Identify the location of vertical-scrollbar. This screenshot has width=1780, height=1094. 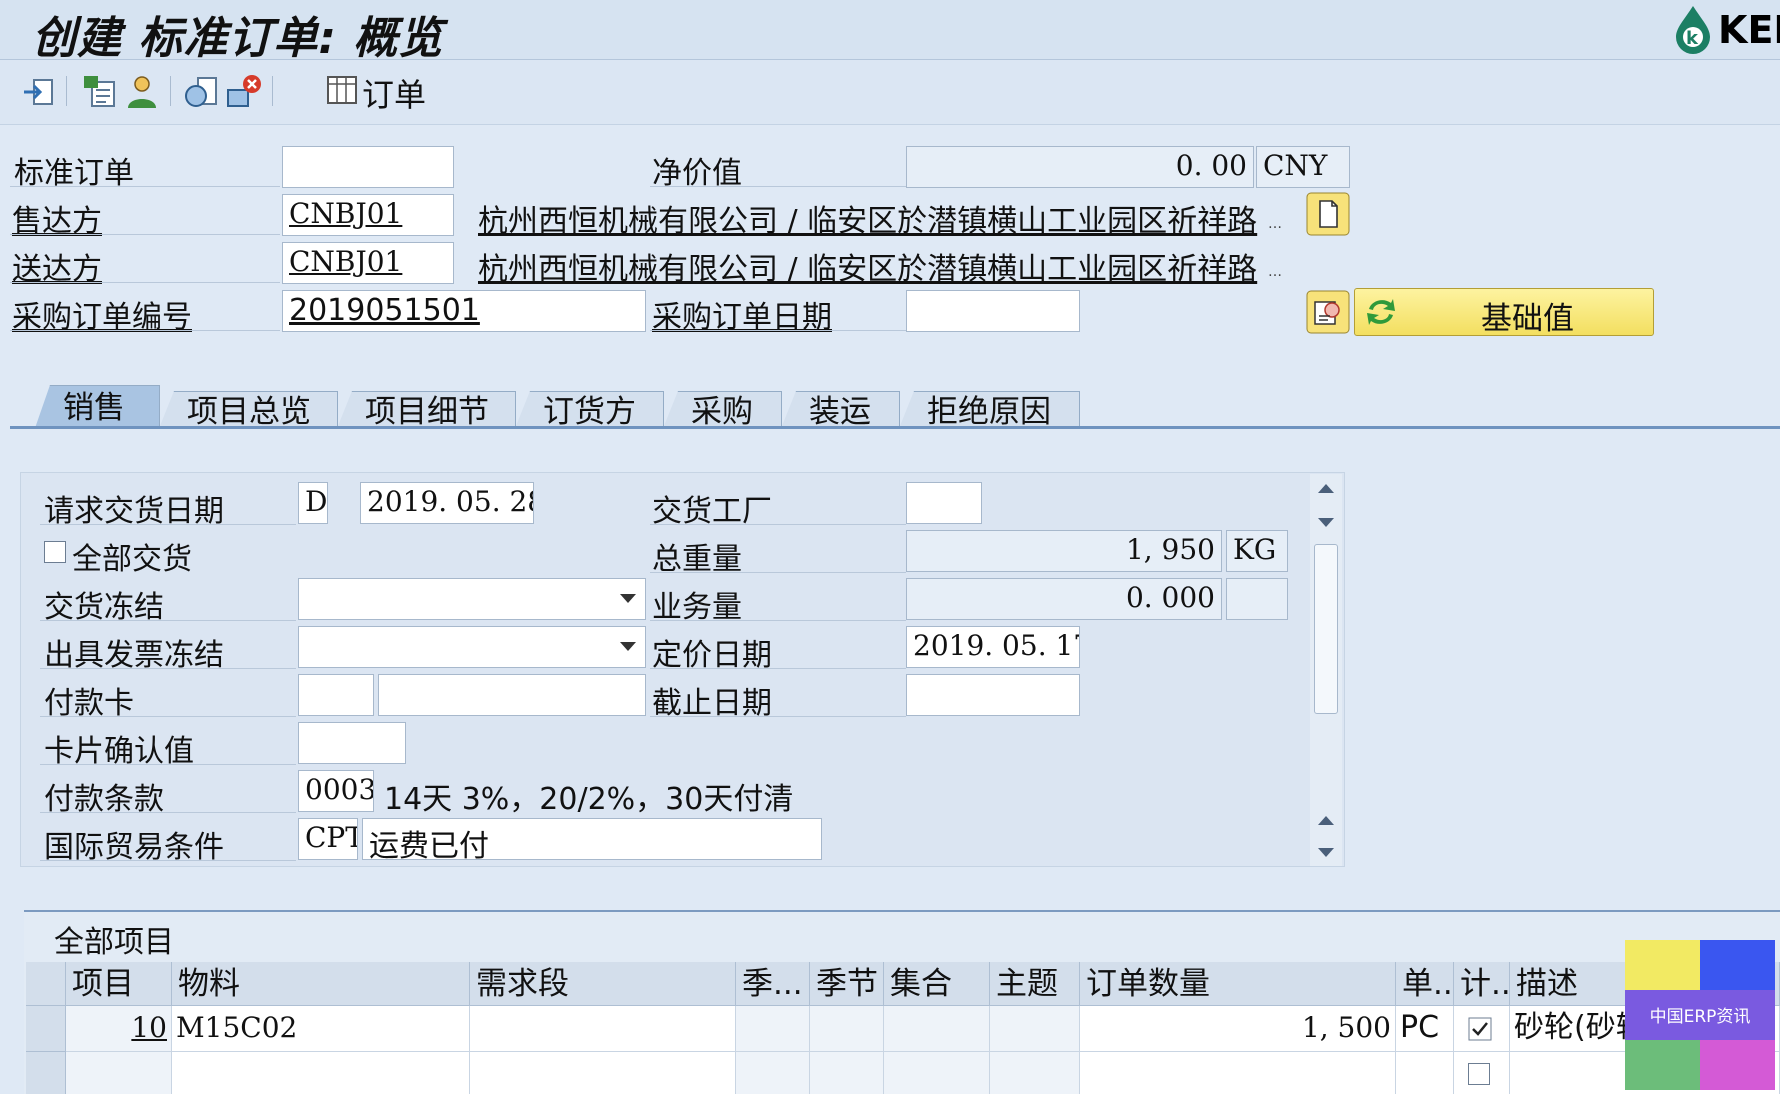
(1326, 670).